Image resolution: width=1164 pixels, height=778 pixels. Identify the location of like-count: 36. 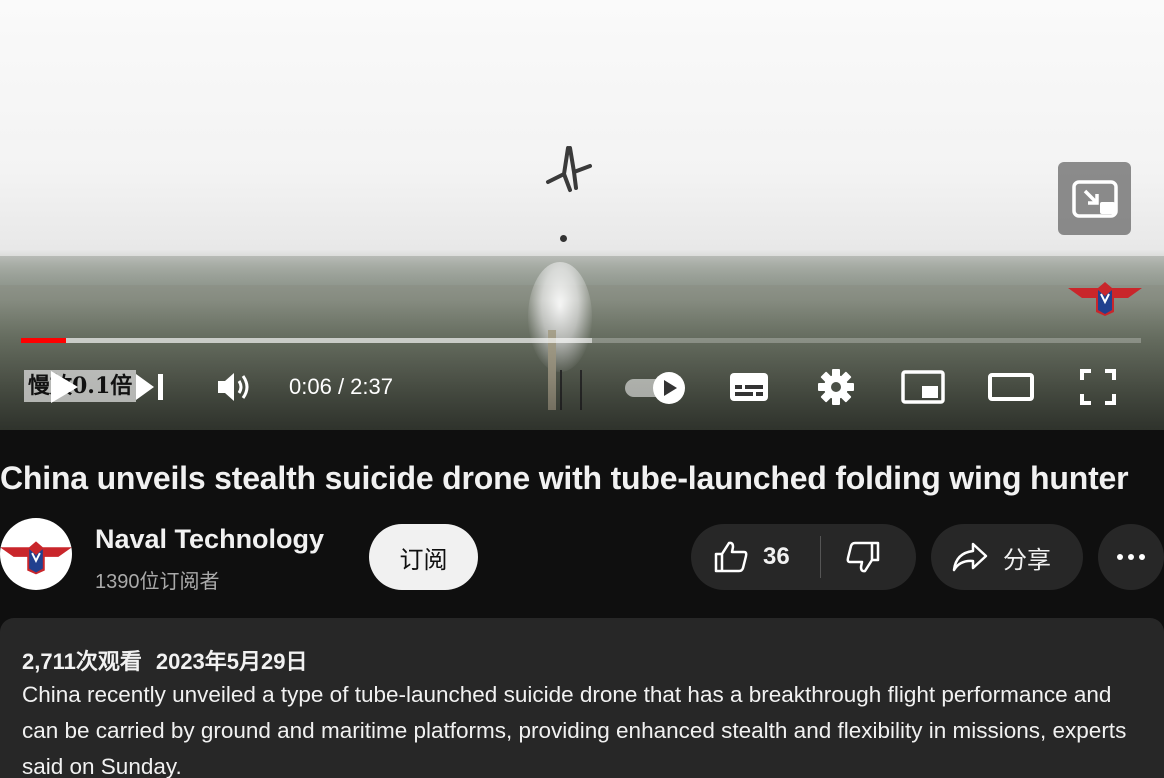
(776, 556).